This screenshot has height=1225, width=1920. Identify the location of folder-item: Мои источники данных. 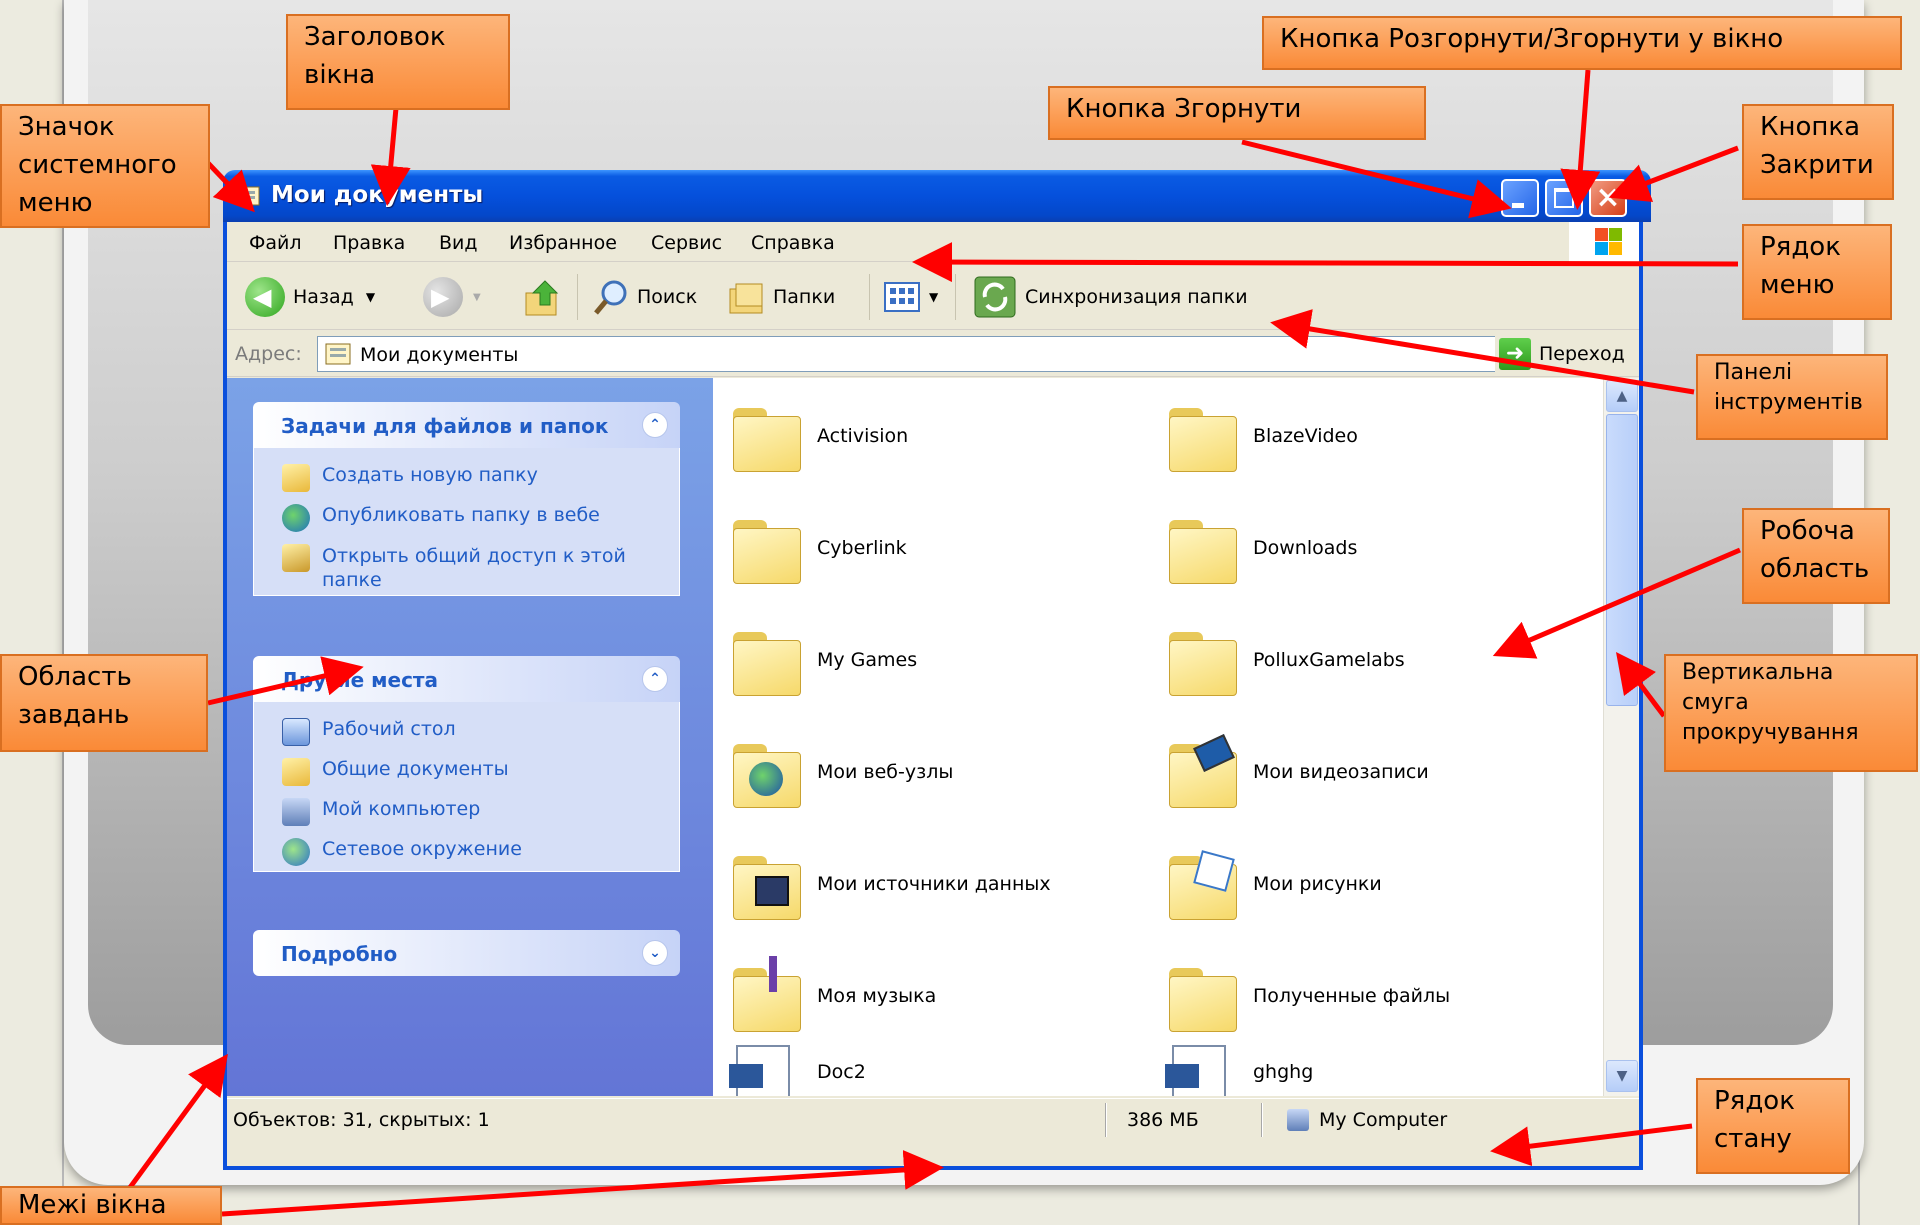
(888, 884).